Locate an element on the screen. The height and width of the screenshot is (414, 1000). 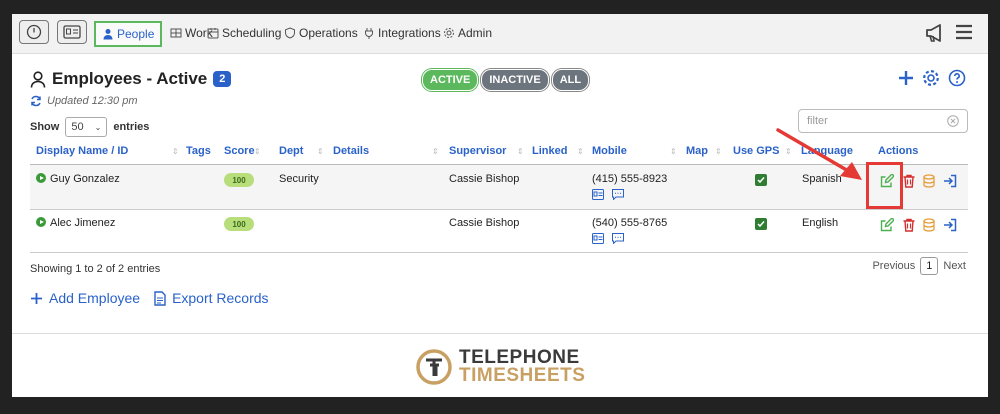
filter-all-button: ALL is located at coordinates (570, 80).